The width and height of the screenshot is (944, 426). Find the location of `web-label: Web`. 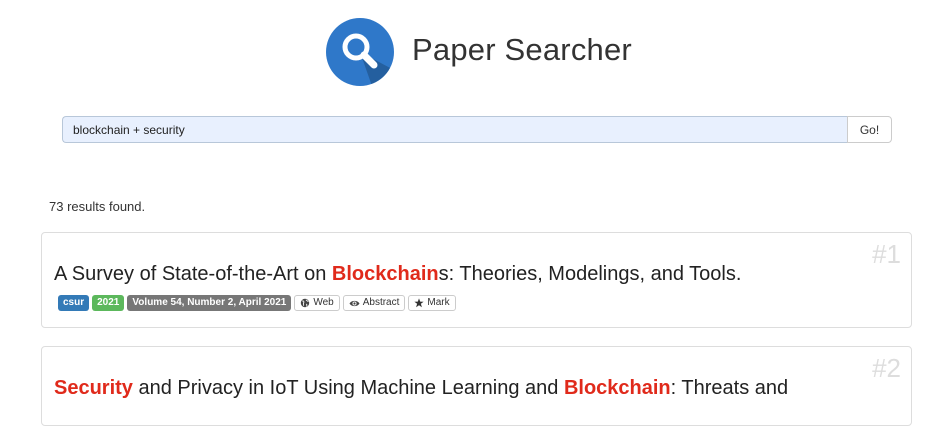

web-label: Web is located at coordinates (323, 302).